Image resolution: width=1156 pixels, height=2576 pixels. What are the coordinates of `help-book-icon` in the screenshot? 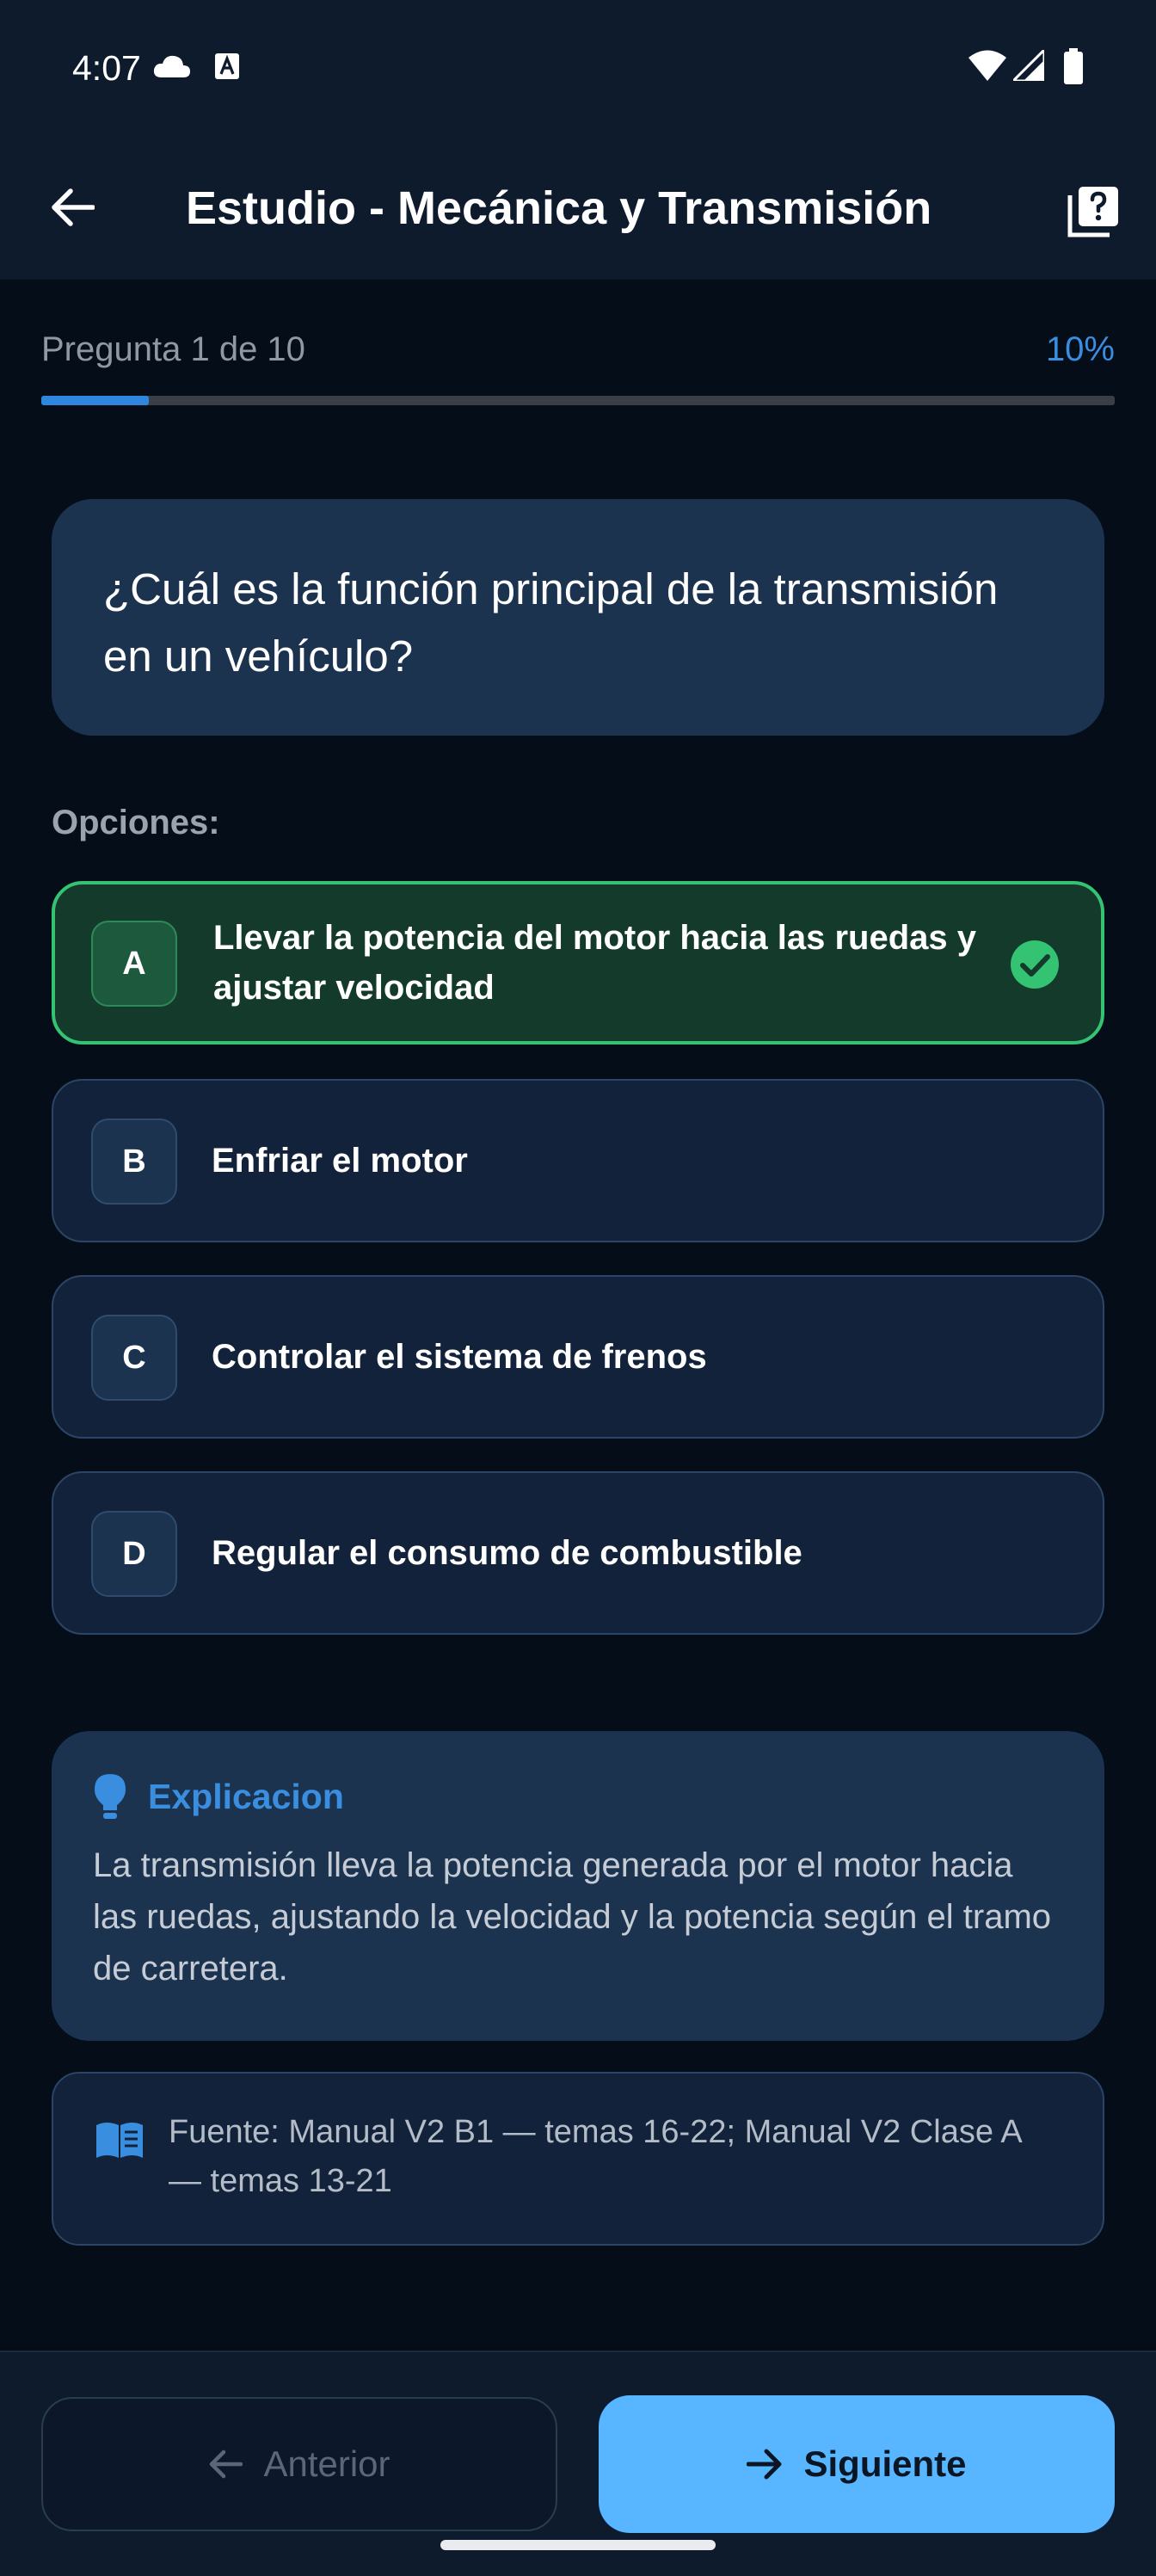 It's located at (1092, 212).